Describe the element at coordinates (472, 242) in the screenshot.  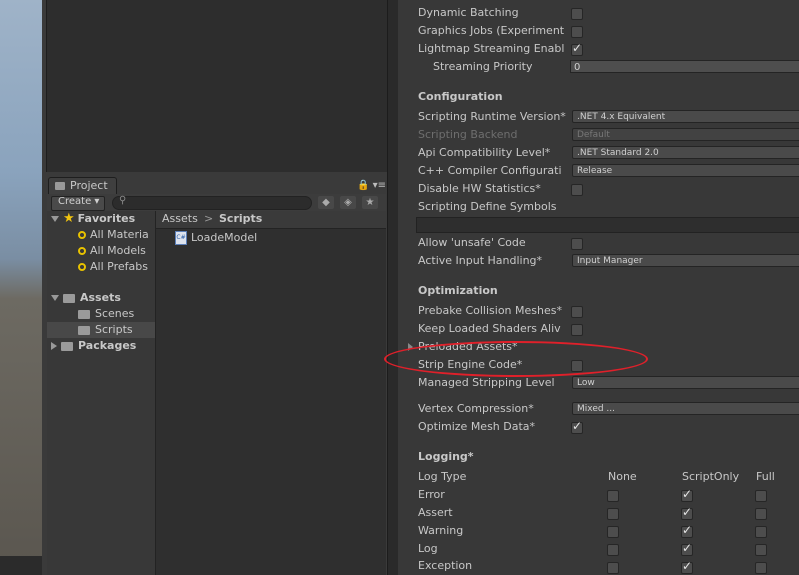
I see `allow-unsafe-label: Allow 'unsafe' Code` at that location.